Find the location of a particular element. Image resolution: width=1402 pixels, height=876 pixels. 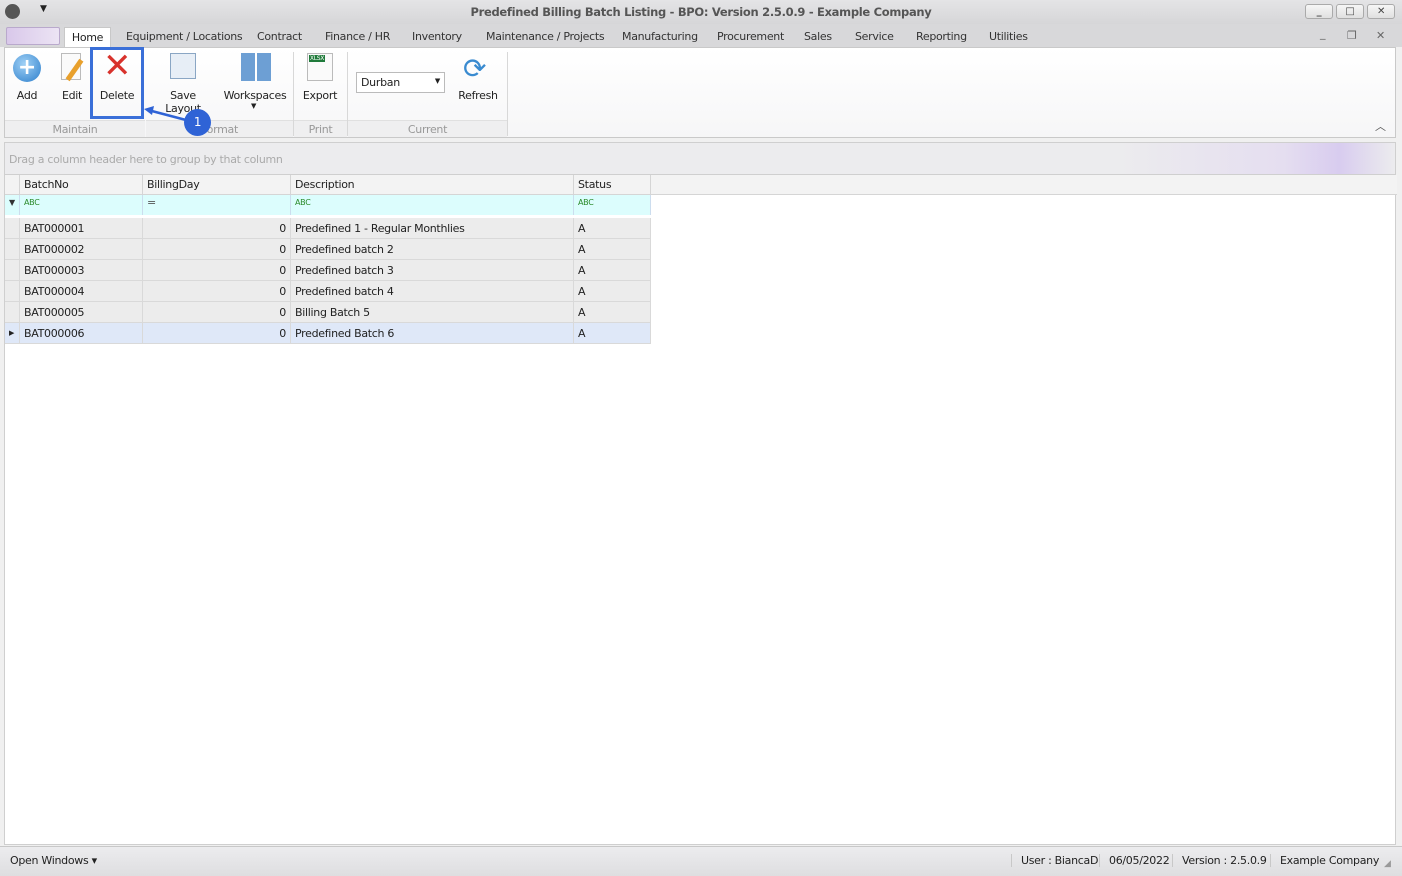

tab-home: Home is located at coordinates (87, 37).